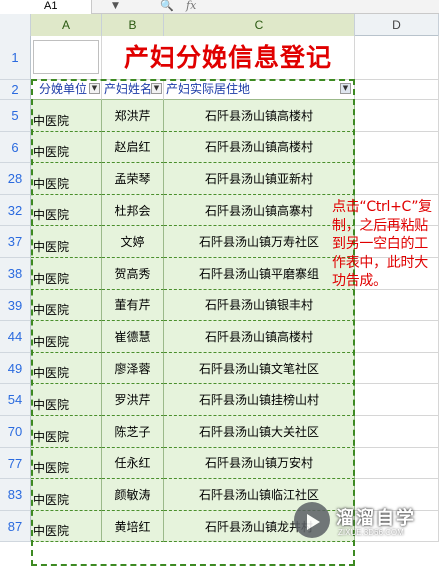  What do you see at coordinates (15, 400) in the screenshot?
I see `row-header: 54` at bounding box center [15, 400].